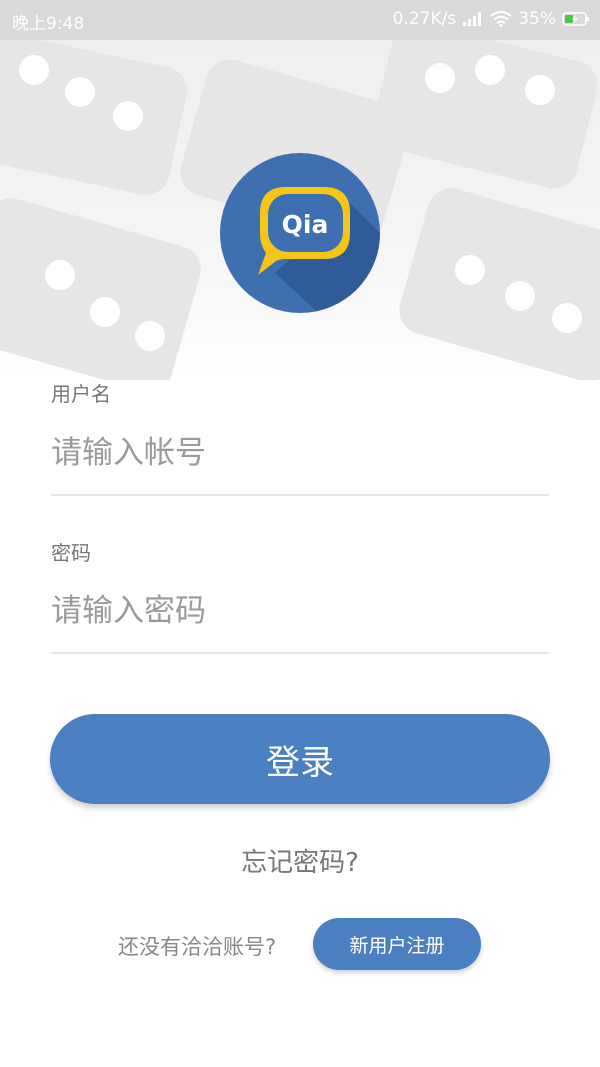  I want to click on username-label: 用户名, so click(81, 394).